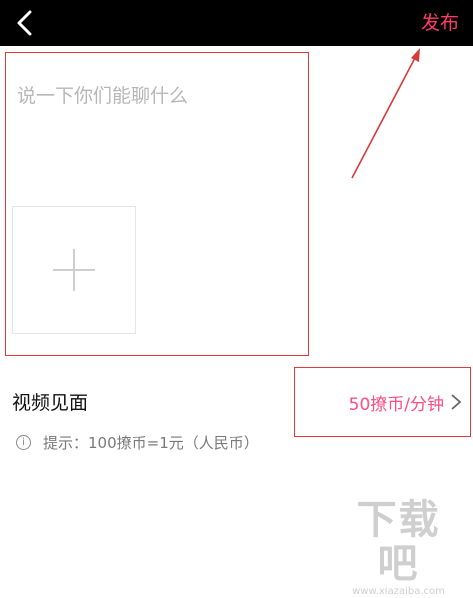  Describe the element at coordinates (440, 21) in the screenshot. I see `publish-button: 发布` at that location.